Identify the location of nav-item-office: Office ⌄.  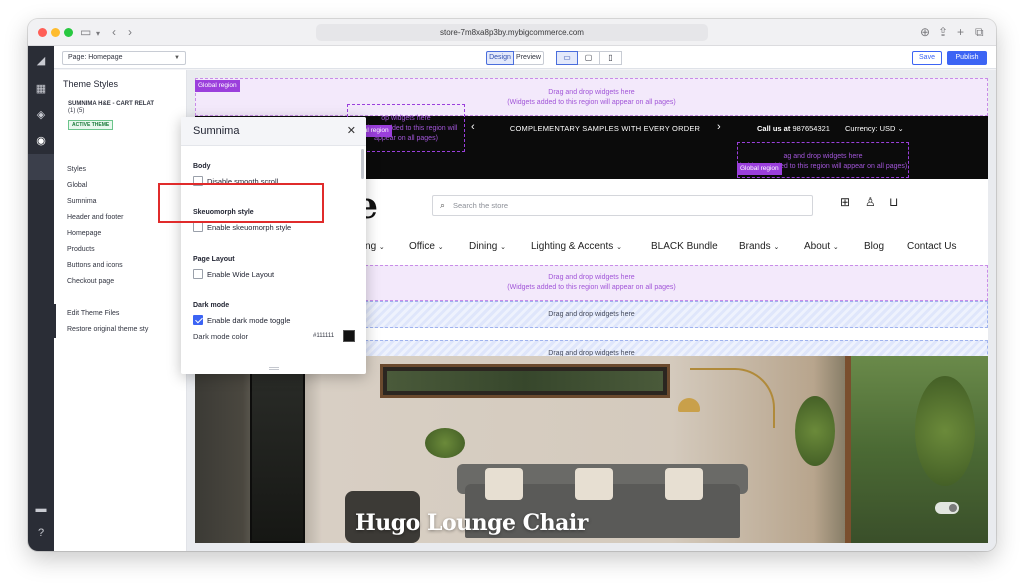
(426, 246).